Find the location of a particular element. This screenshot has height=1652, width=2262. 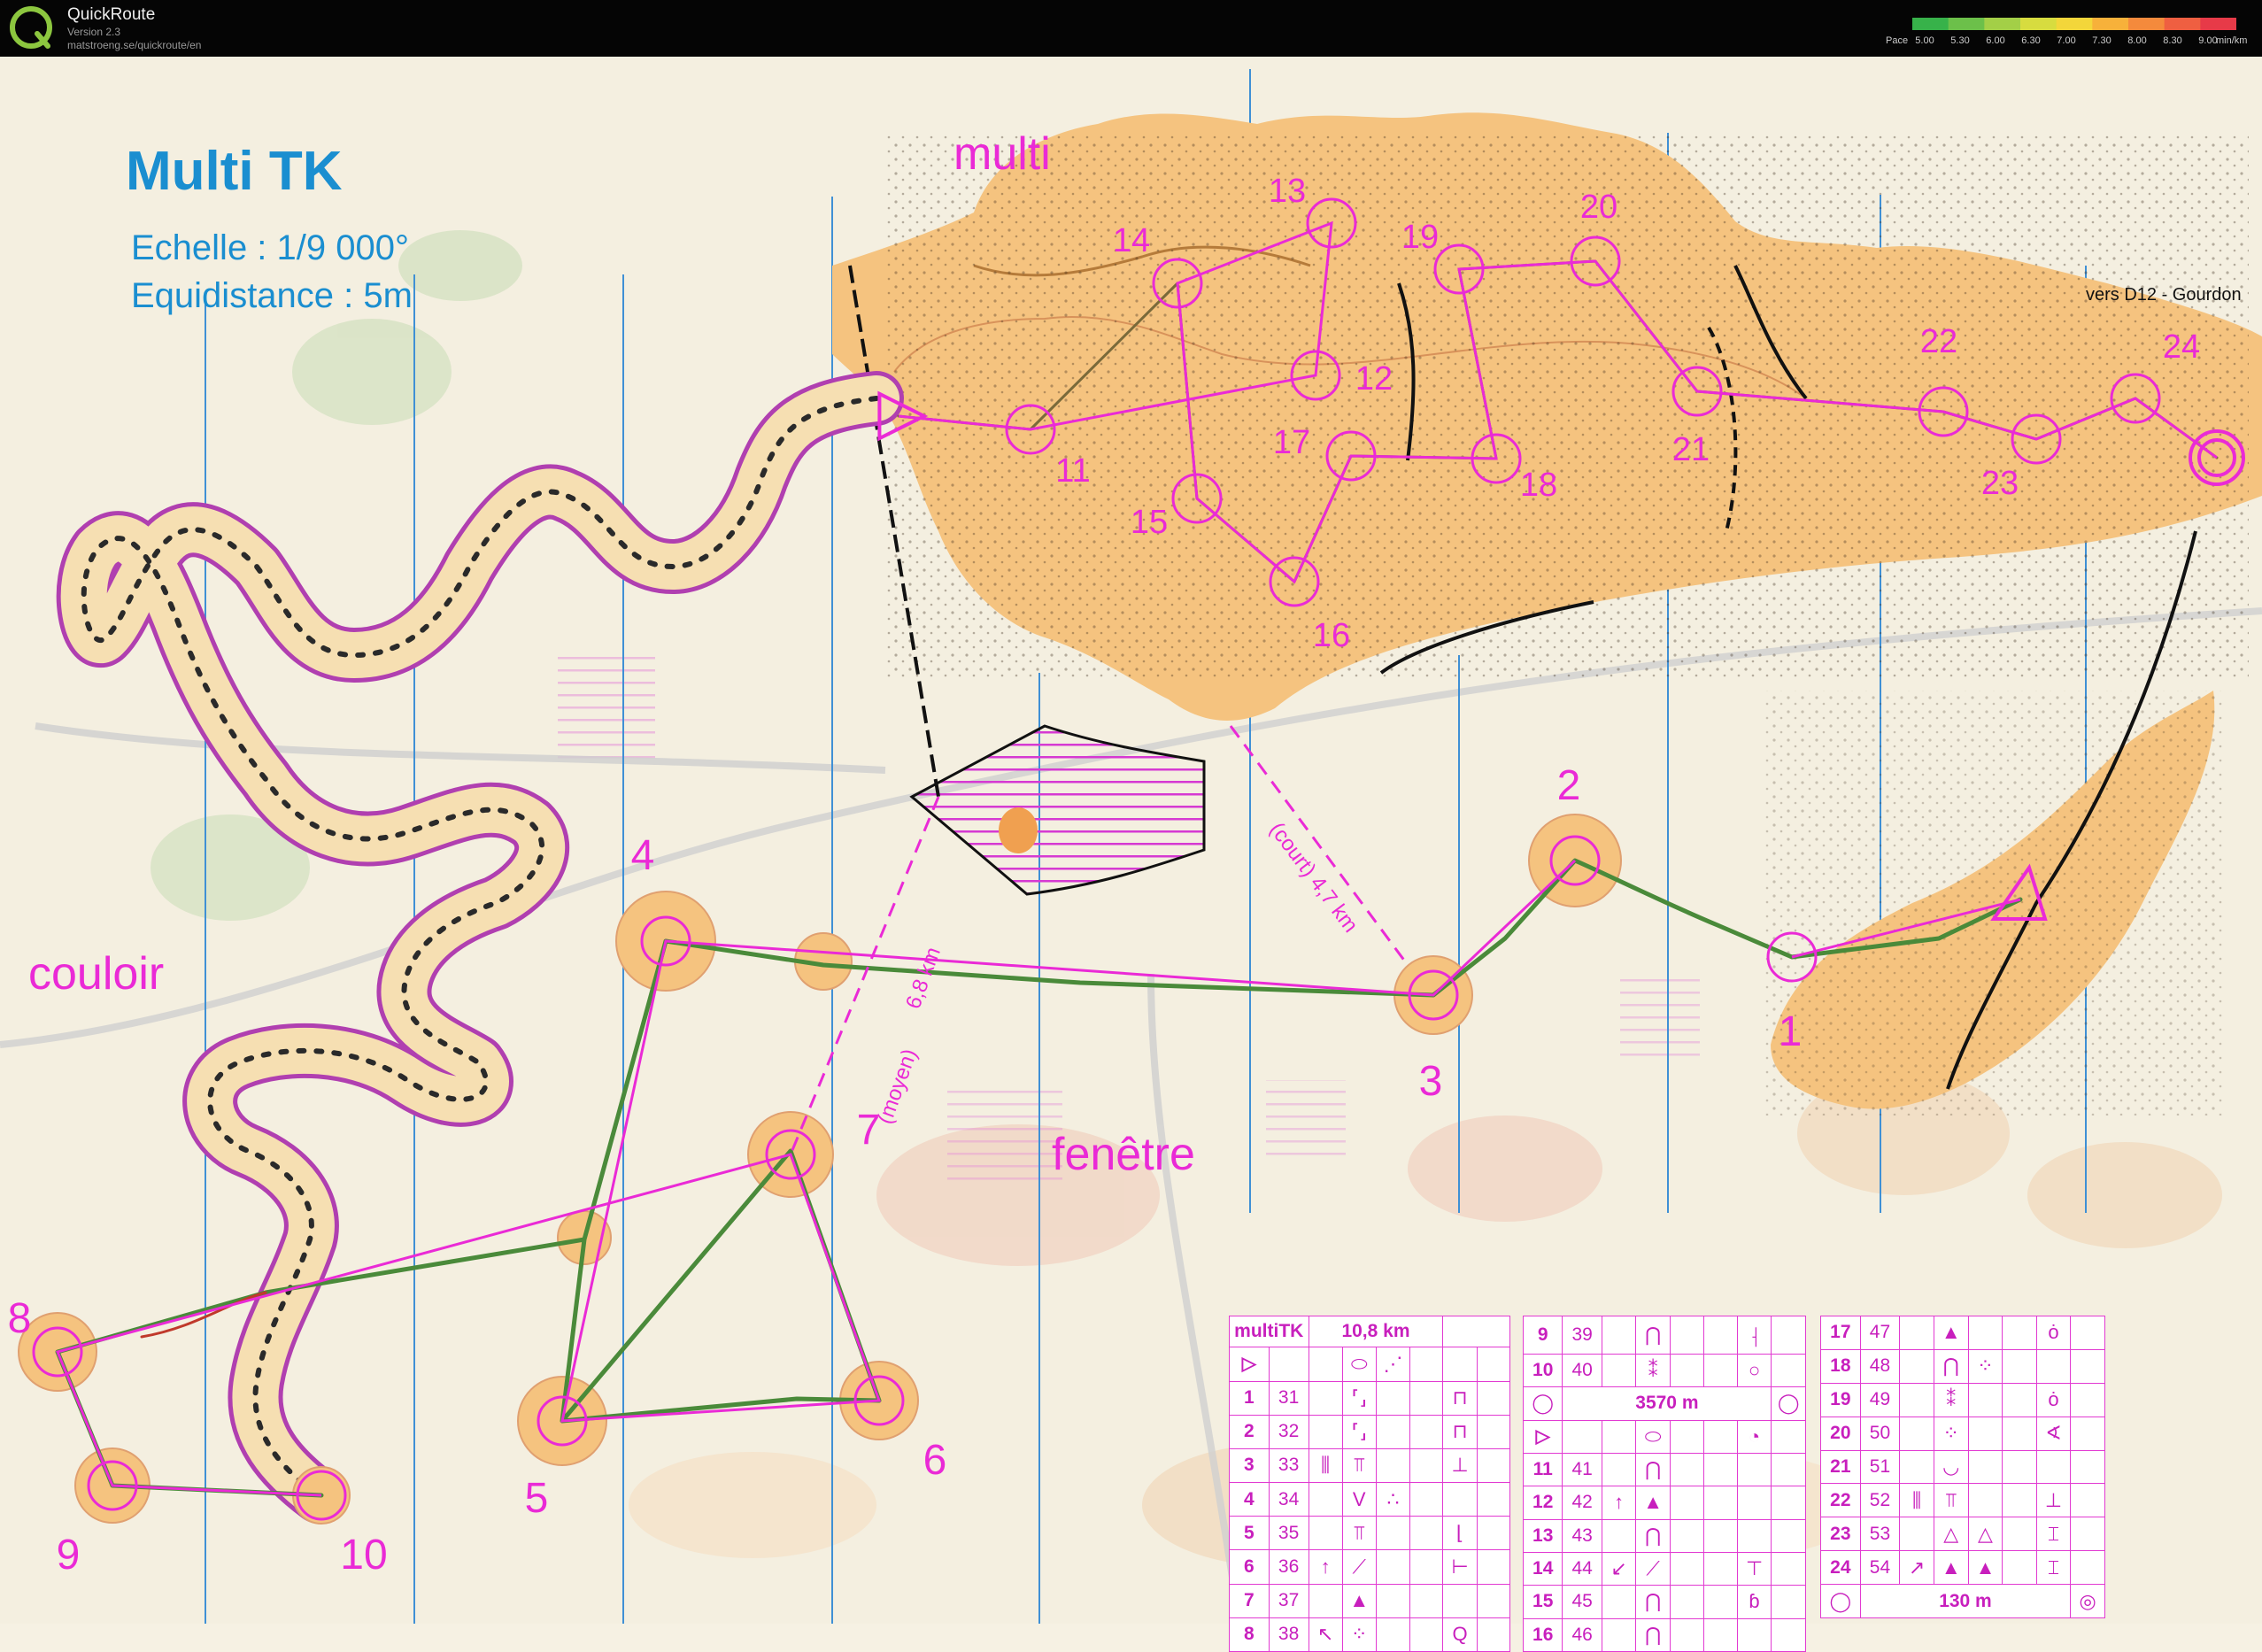

description-cell: ◎ is located at coordinates (2087, 1601).